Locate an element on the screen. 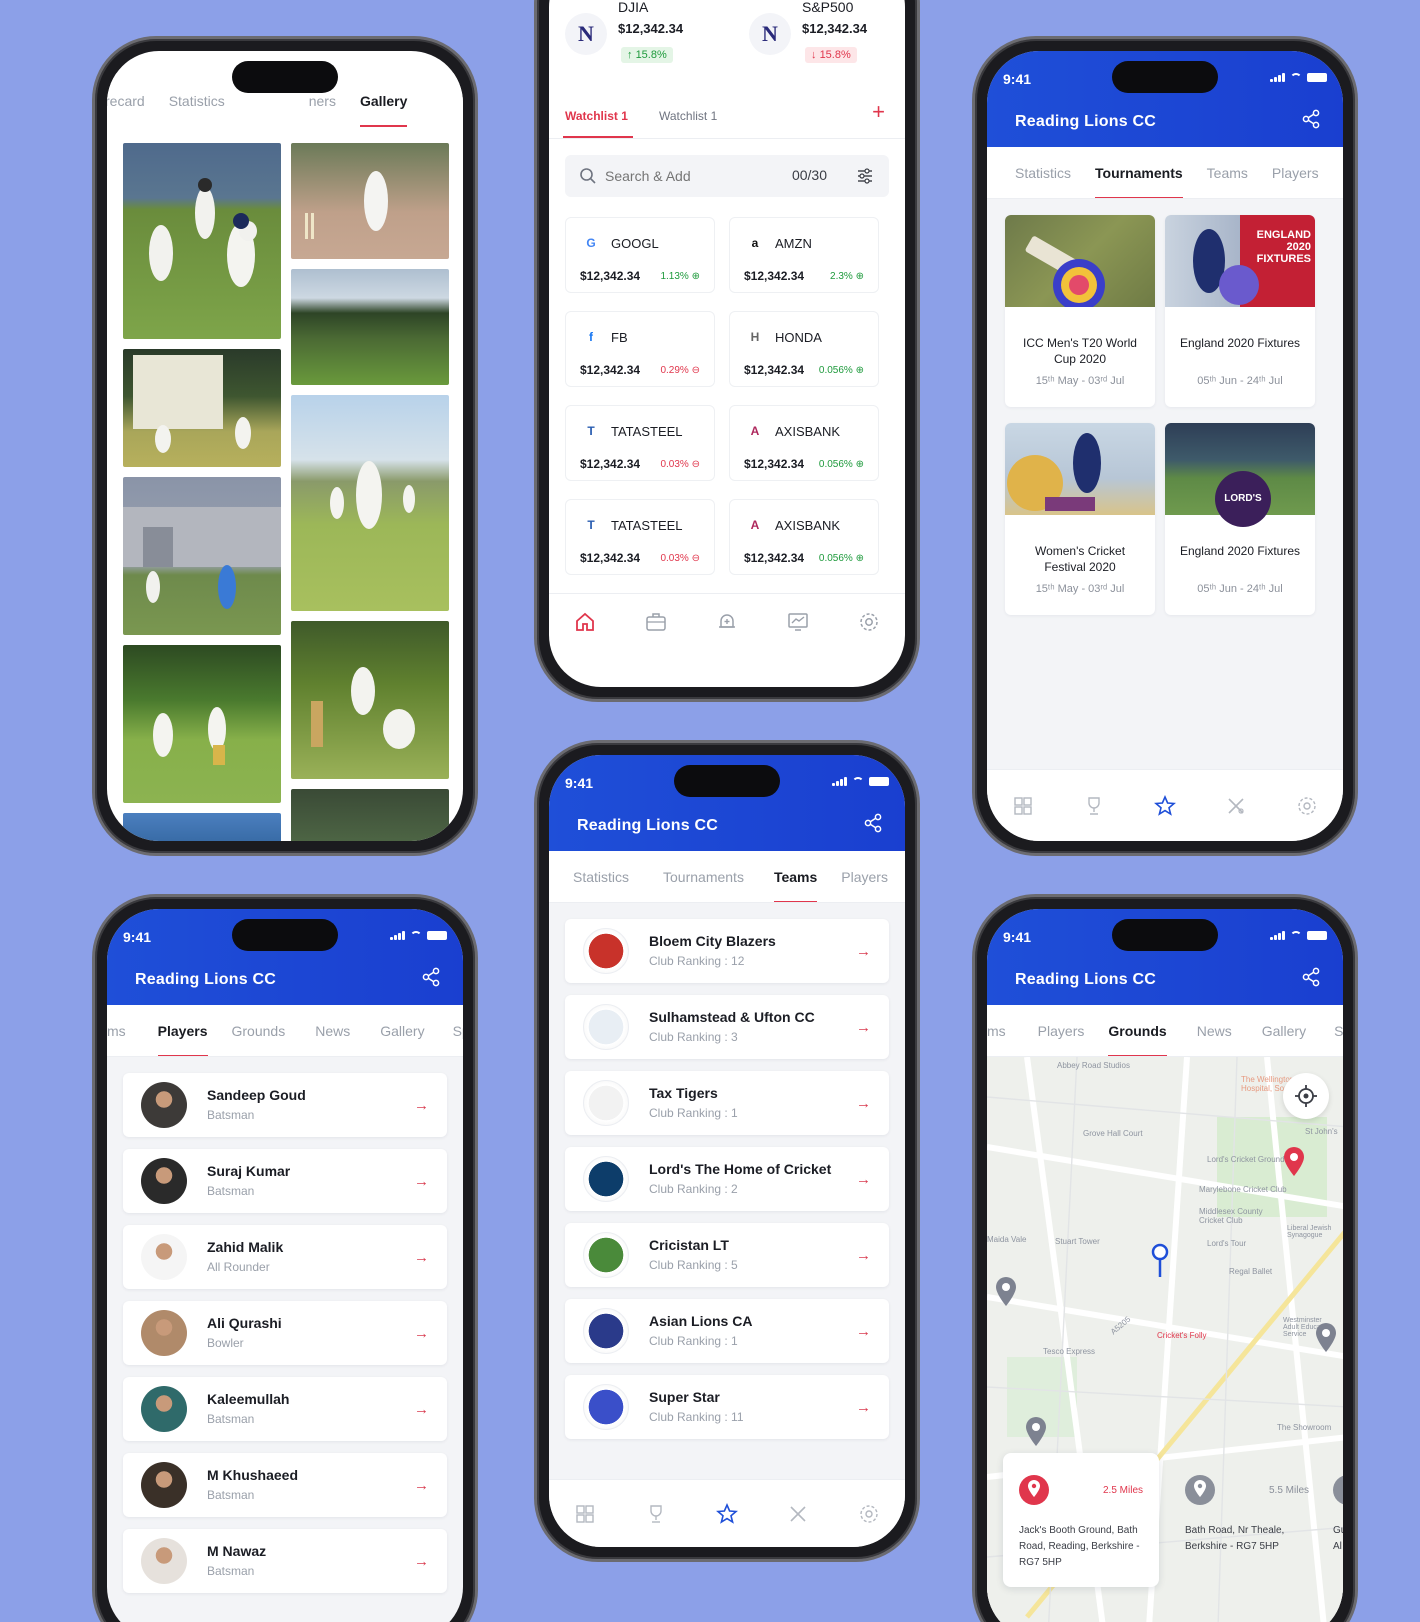 The image size is (1420, 1622). tab-scorecard: recard is located at coordinates (132, 101).